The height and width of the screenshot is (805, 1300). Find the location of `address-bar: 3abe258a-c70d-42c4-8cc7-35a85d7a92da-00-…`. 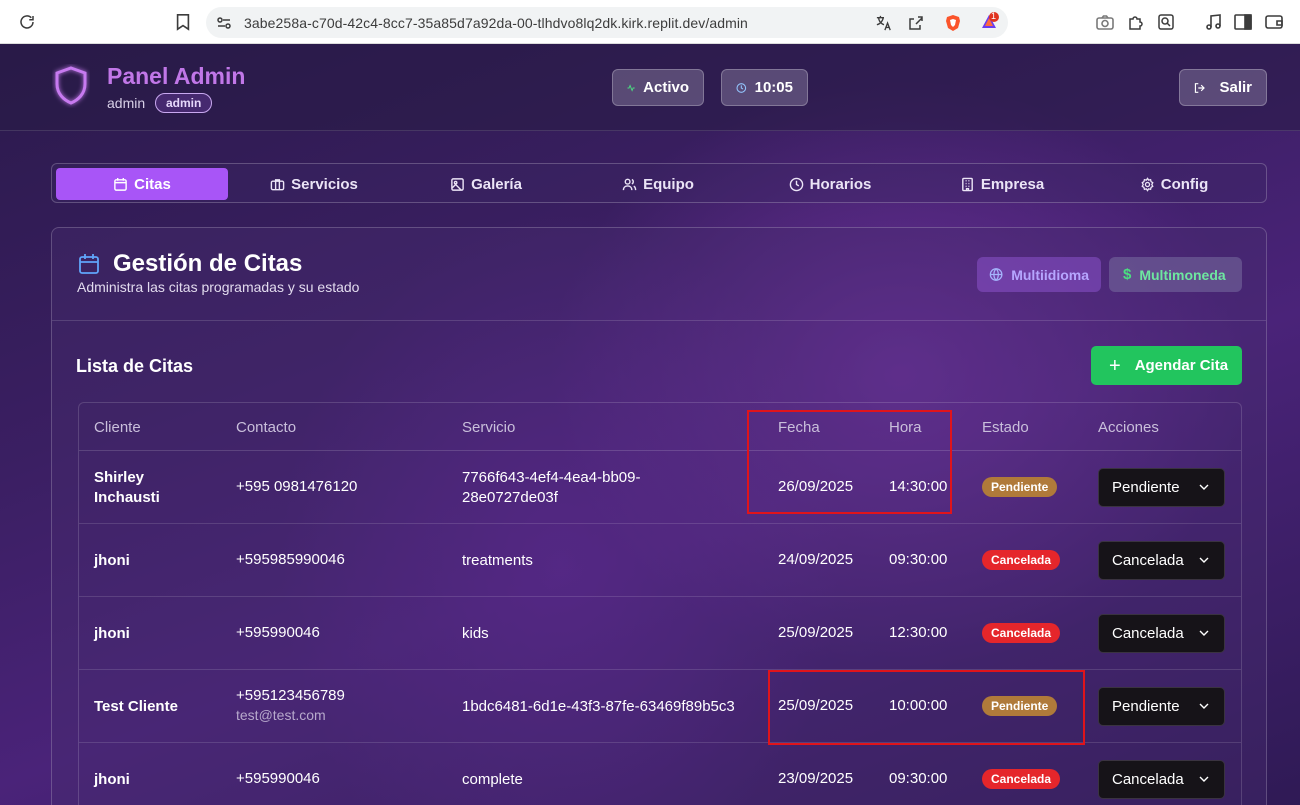

address-bar: 3abe258a-c70d-42c4-8cc7-35a85d7a92da-00-… is located at coordinates (607, 22).